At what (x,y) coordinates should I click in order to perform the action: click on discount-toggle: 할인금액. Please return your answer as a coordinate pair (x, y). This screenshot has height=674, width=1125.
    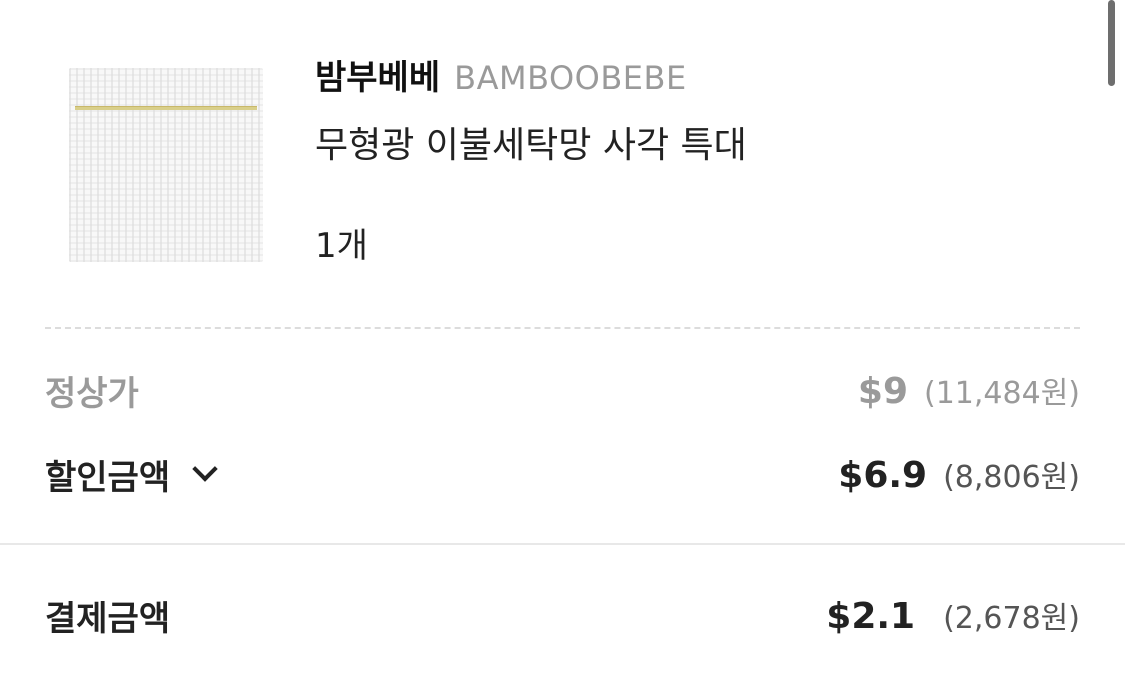
    Looking at the image, I should click on (131, 474).